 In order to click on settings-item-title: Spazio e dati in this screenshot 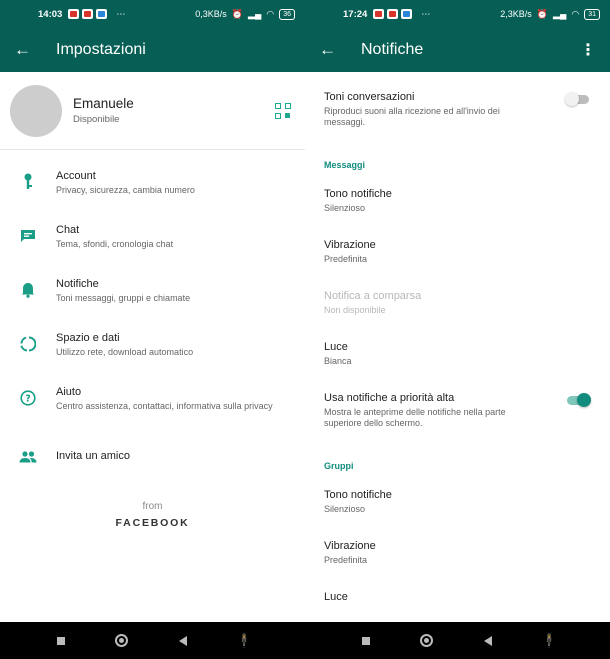, I will do `click(88, 338)`.